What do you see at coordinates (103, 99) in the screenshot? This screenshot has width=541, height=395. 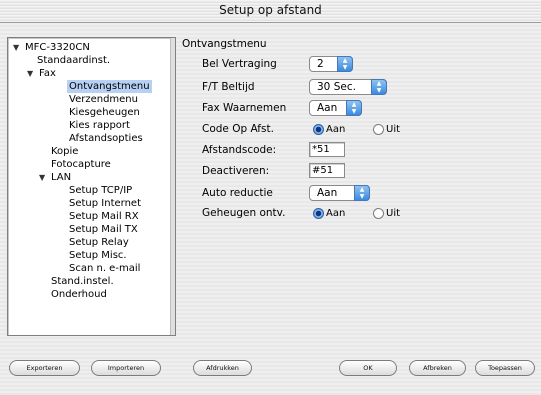 I see `tree-item-label: Verzendmenu` at bounding box center [103, 99].